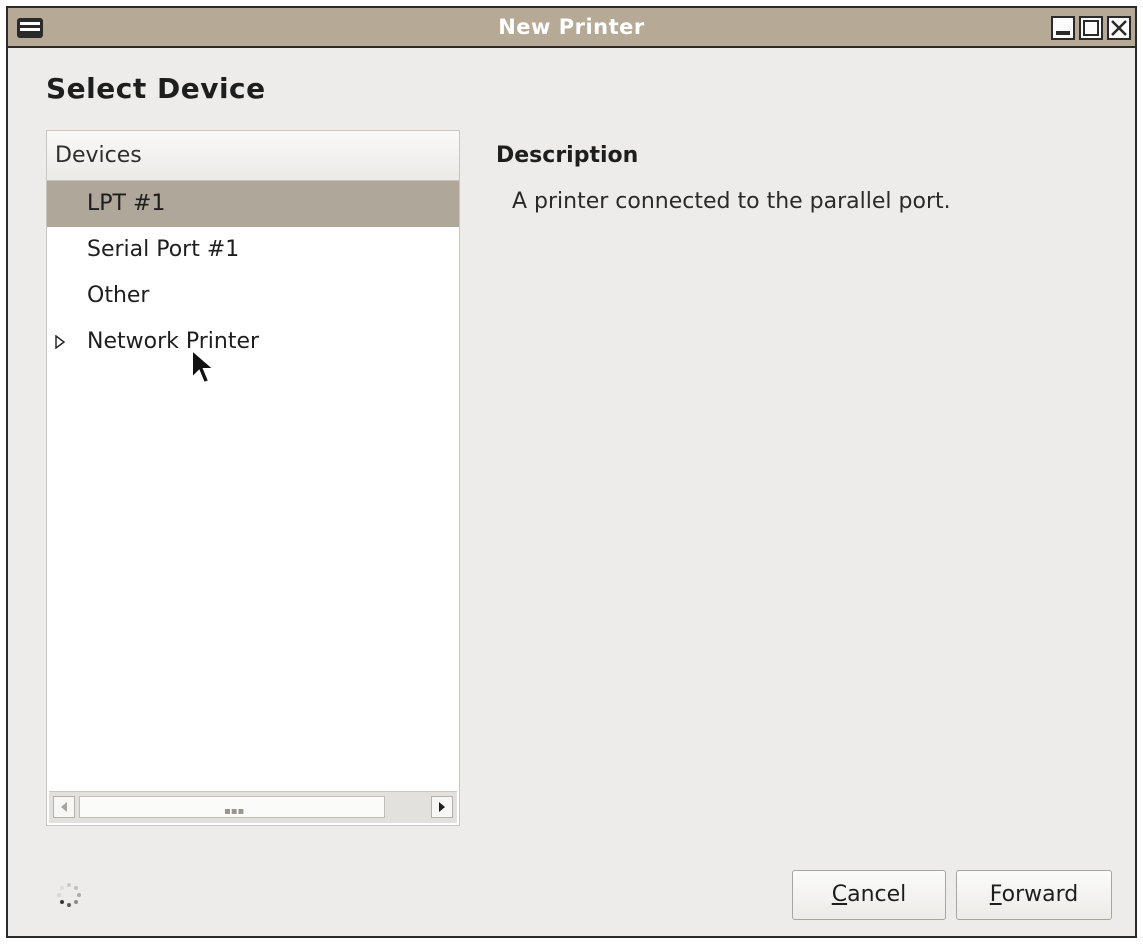  I want to click on mouse-cursor-icon, so click(204, 370).